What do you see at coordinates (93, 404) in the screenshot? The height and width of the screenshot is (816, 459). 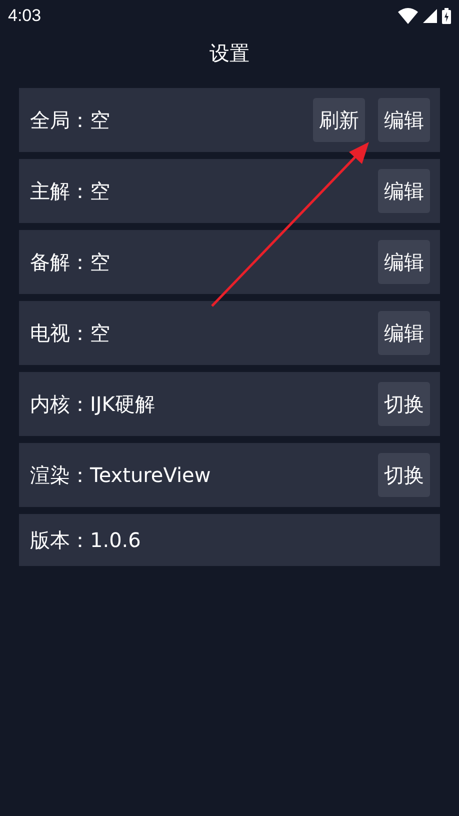 I see `setting-label: 内核：IJK硬解` at bounding box center [93, 404].